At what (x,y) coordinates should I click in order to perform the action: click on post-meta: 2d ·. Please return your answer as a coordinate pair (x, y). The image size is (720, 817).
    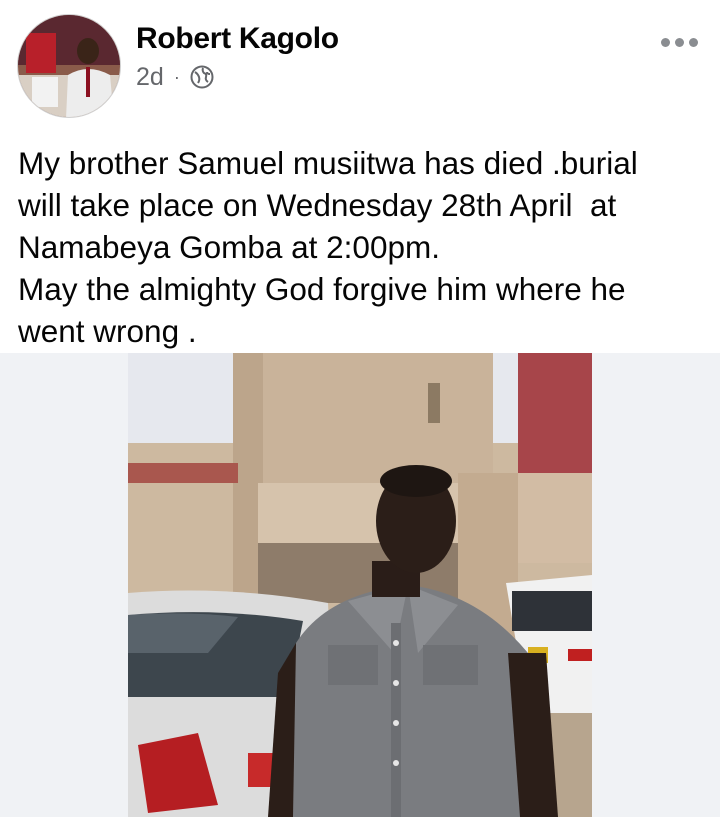
    Looking at the image, I should click on (175, 77).